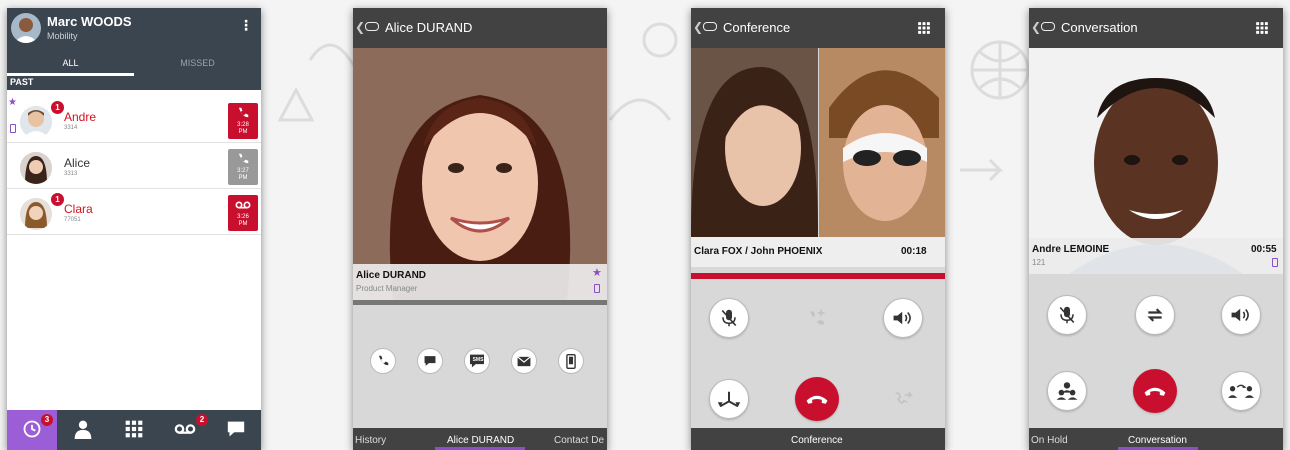  Describe the element at coordinates (430, 361) in the screenshot. I see `chat-button` at that location.